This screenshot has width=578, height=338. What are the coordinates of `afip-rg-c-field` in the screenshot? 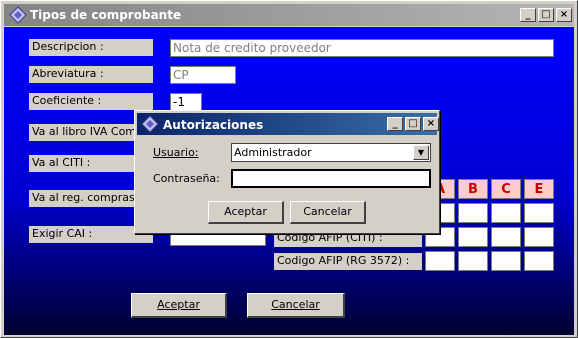 It's located at (506, 261).